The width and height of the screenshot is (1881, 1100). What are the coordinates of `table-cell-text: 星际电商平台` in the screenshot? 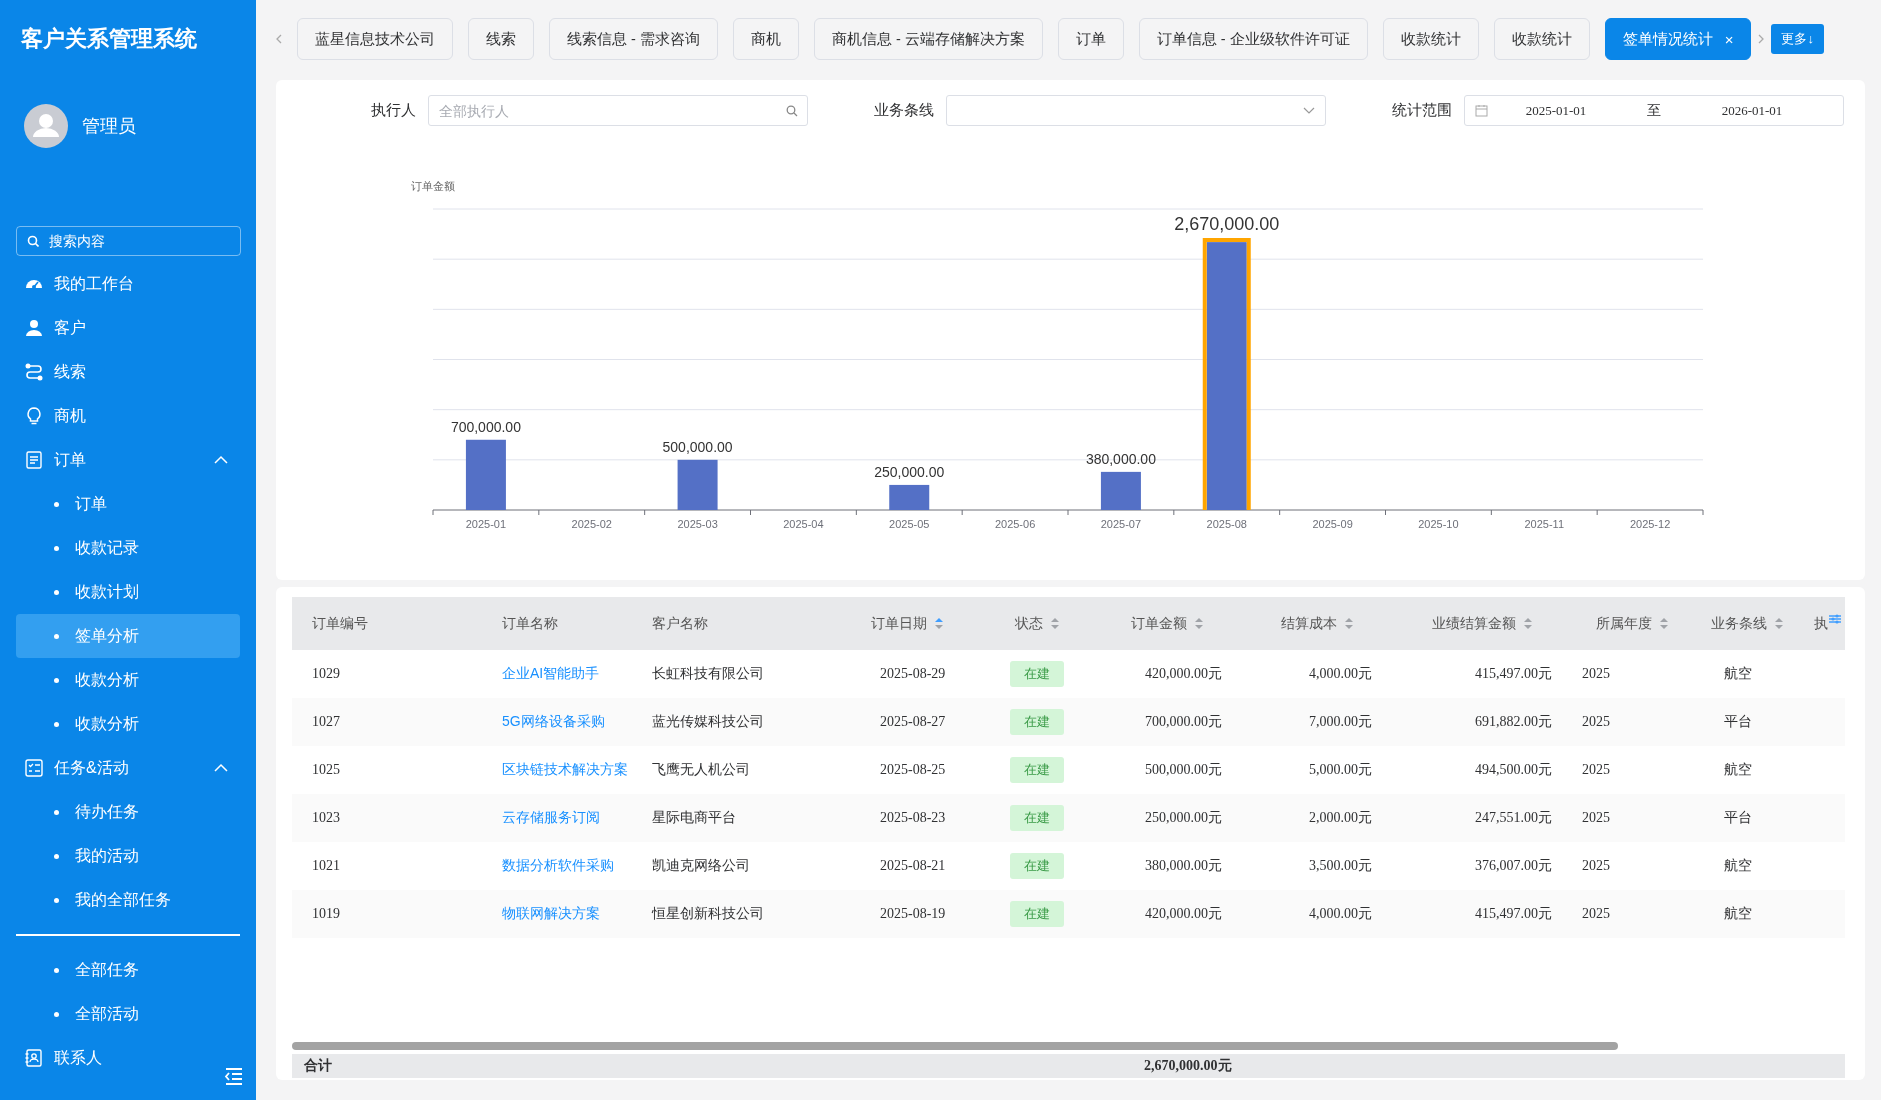 It's located at (694, 817).